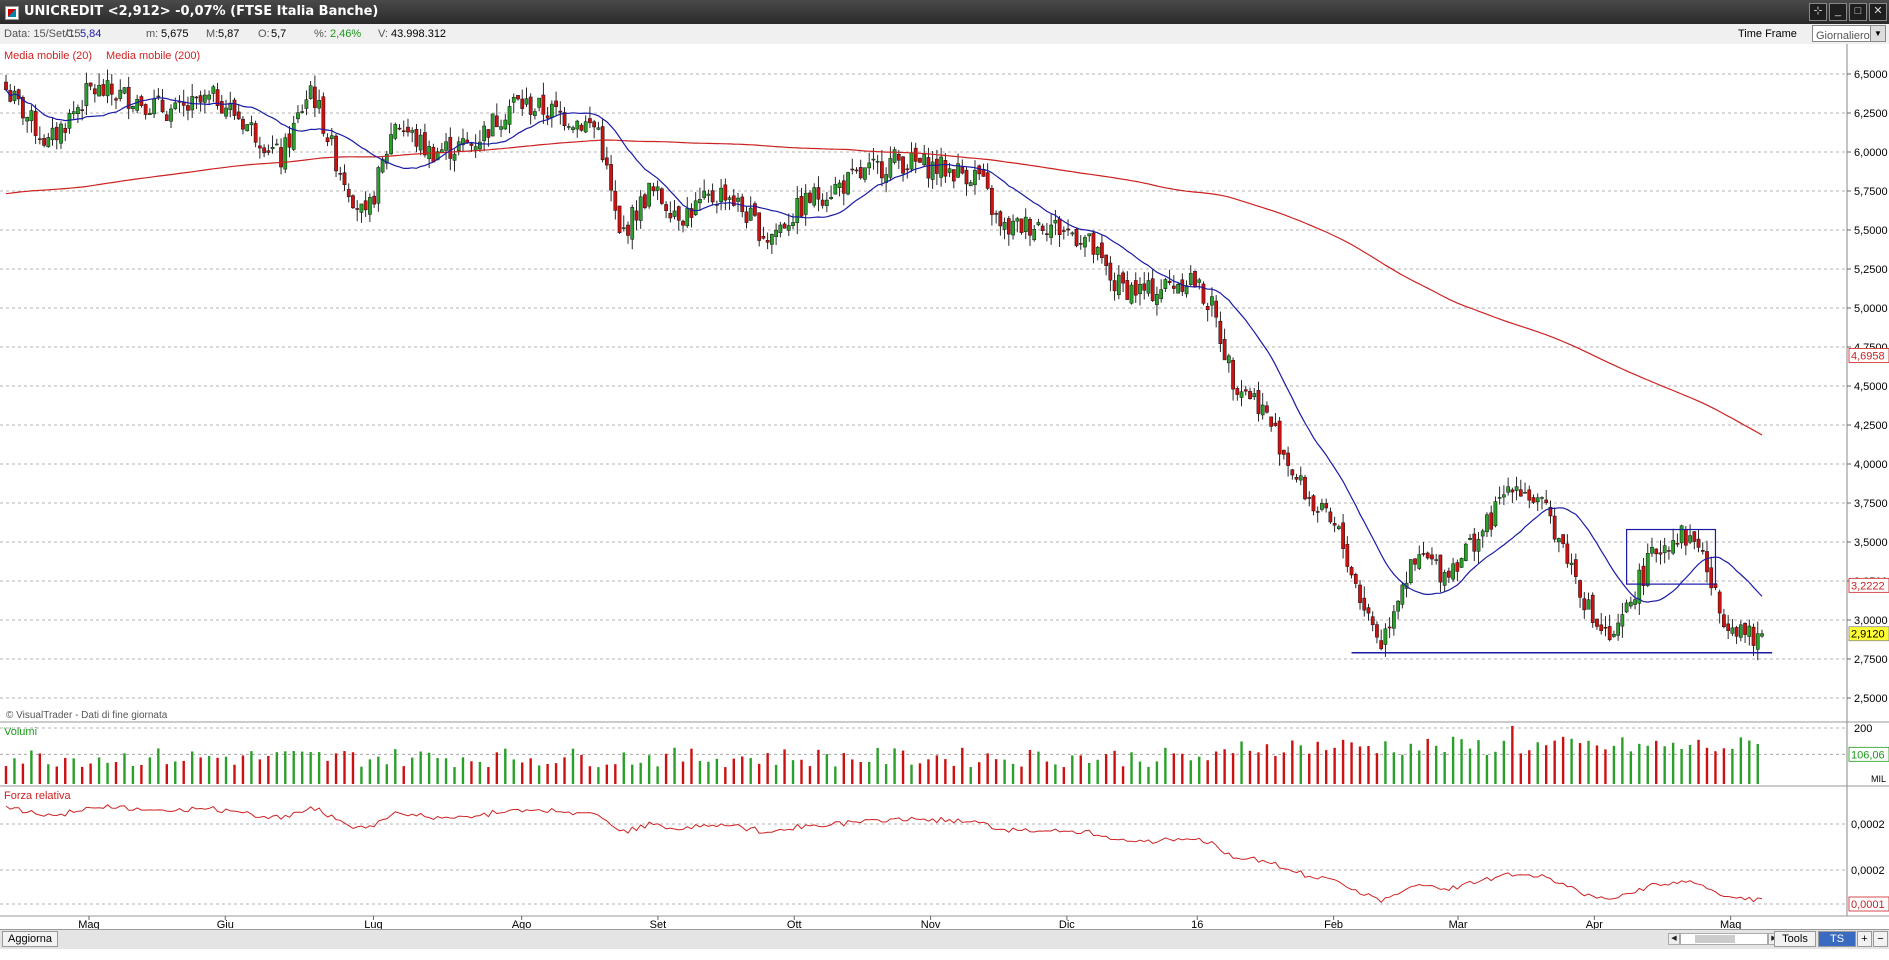 This screenshot has height=960, width=1889. I want to click on tools-button: Tools, so click(1795, 939).